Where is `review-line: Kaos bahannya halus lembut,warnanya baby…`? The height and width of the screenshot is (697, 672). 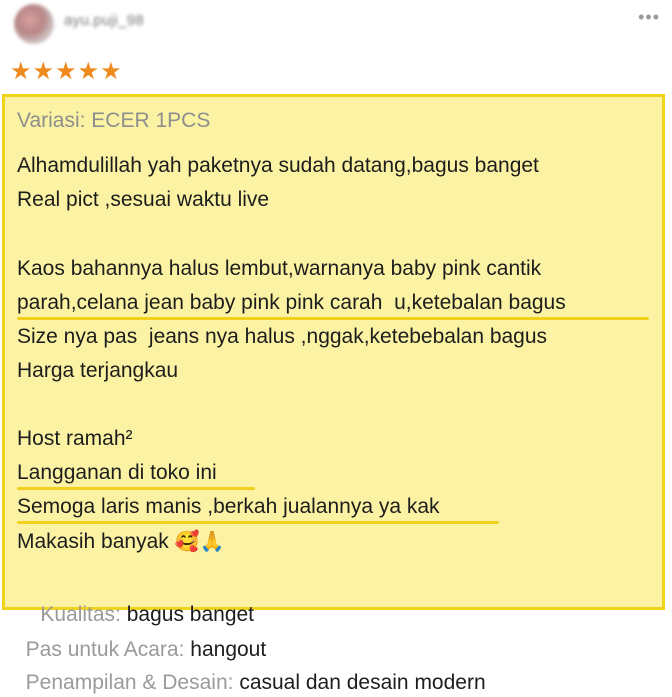
review-line: Kaos bahannya halus lembut,warnanya baby… is located at coordinates (279, 268).